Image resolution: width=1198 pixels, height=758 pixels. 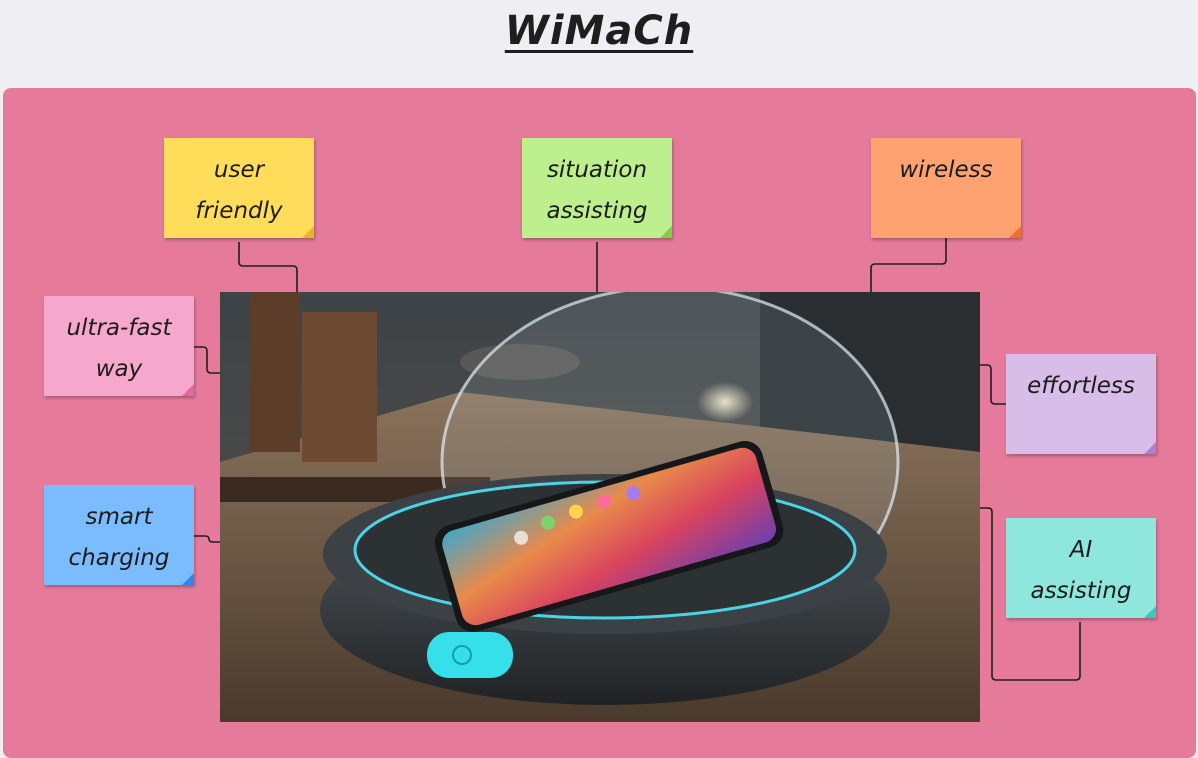 I want to click on note-situation-assisting-line-2: assisting, so click(x=597, y=211).